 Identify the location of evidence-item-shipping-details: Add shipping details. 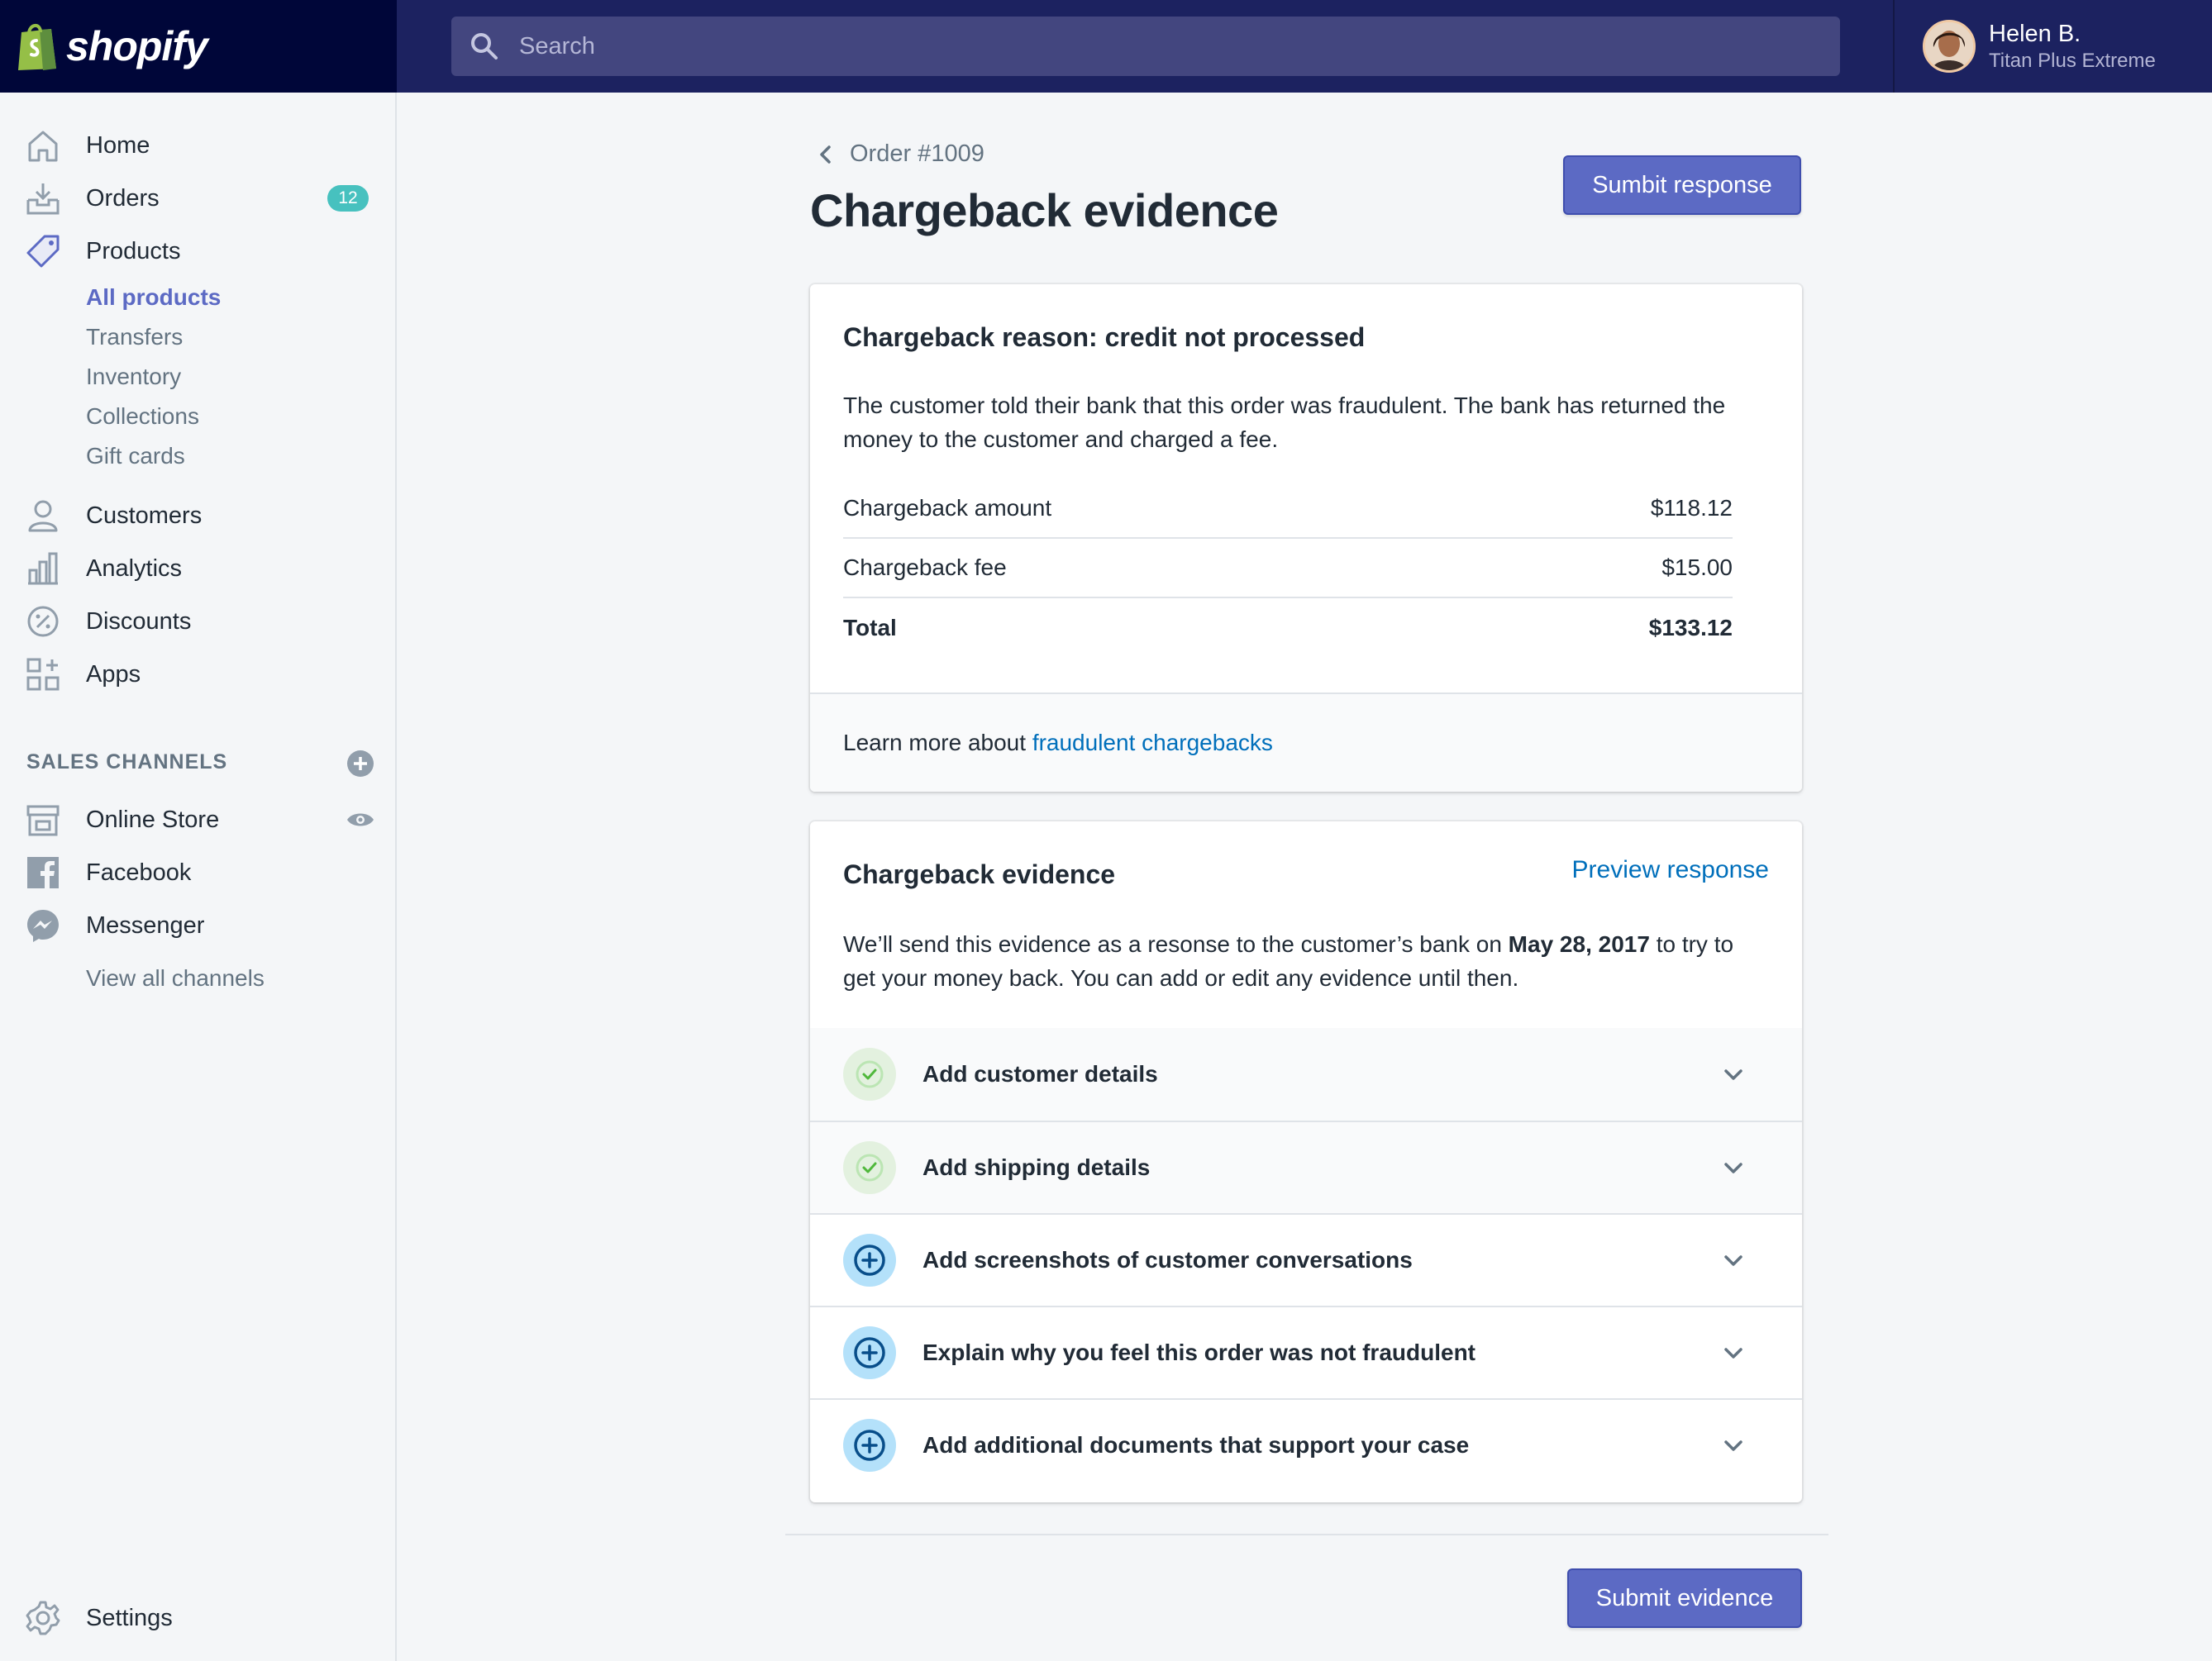
(1306, 1167).